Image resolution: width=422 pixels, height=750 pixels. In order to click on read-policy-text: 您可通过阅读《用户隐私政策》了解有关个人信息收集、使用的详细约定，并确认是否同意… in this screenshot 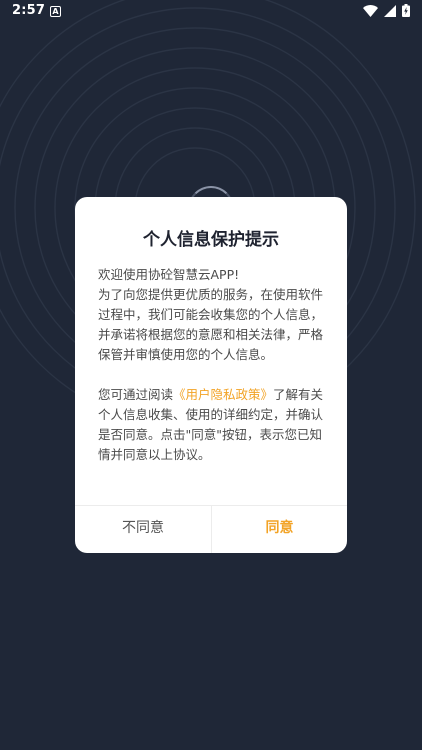, I will do `click(212, 425)`.